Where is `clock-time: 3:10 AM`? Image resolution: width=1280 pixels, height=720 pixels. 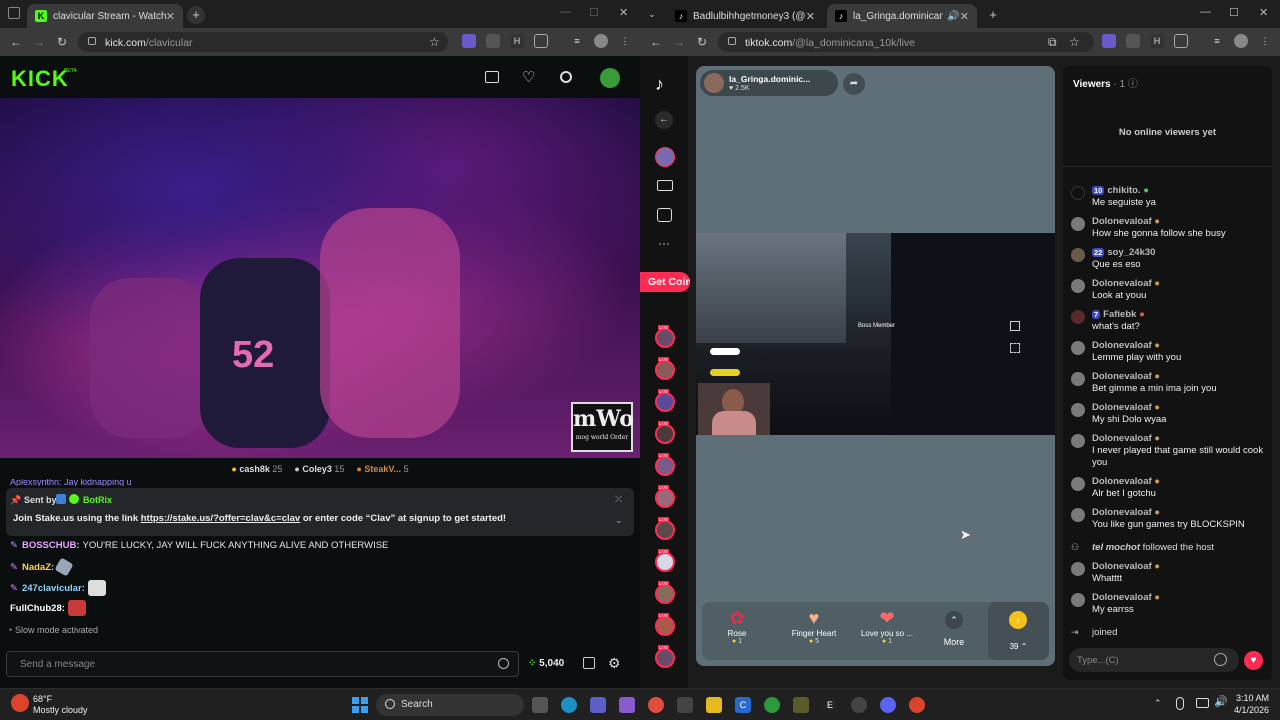
clock-time: 3:10 AM is located at coordinates (1247, 698).